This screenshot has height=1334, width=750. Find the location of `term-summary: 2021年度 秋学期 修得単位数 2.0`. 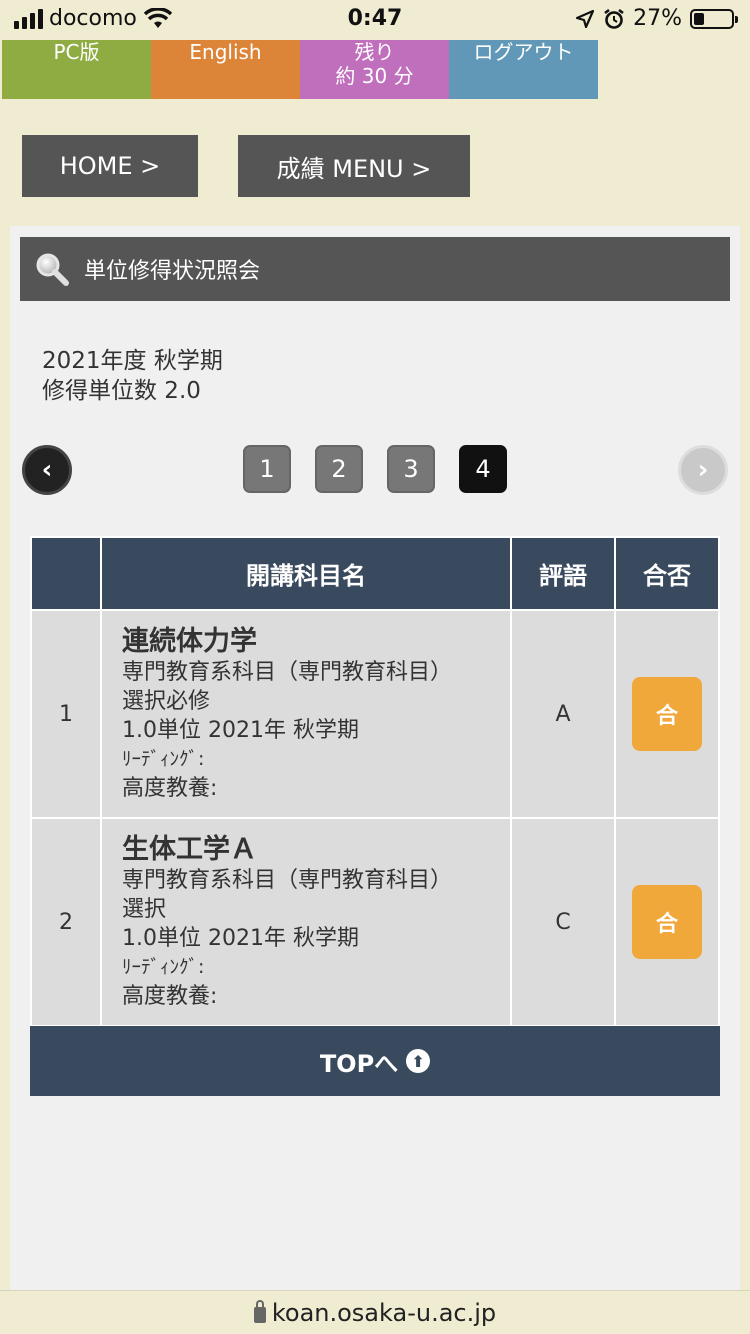

term-summary: 2021年度 秋学期 修得単位数 2.0 is located at coordinates (132, 376).